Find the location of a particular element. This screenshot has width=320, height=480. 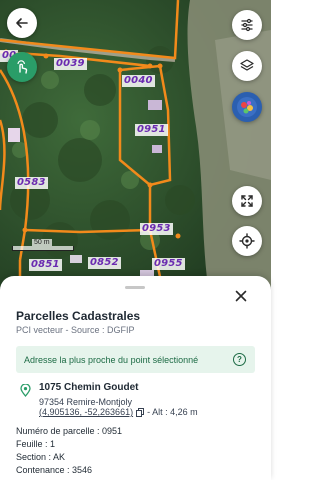

coordinates-link: (4,905136, -52,263661) is located at coordinates (86, 412).